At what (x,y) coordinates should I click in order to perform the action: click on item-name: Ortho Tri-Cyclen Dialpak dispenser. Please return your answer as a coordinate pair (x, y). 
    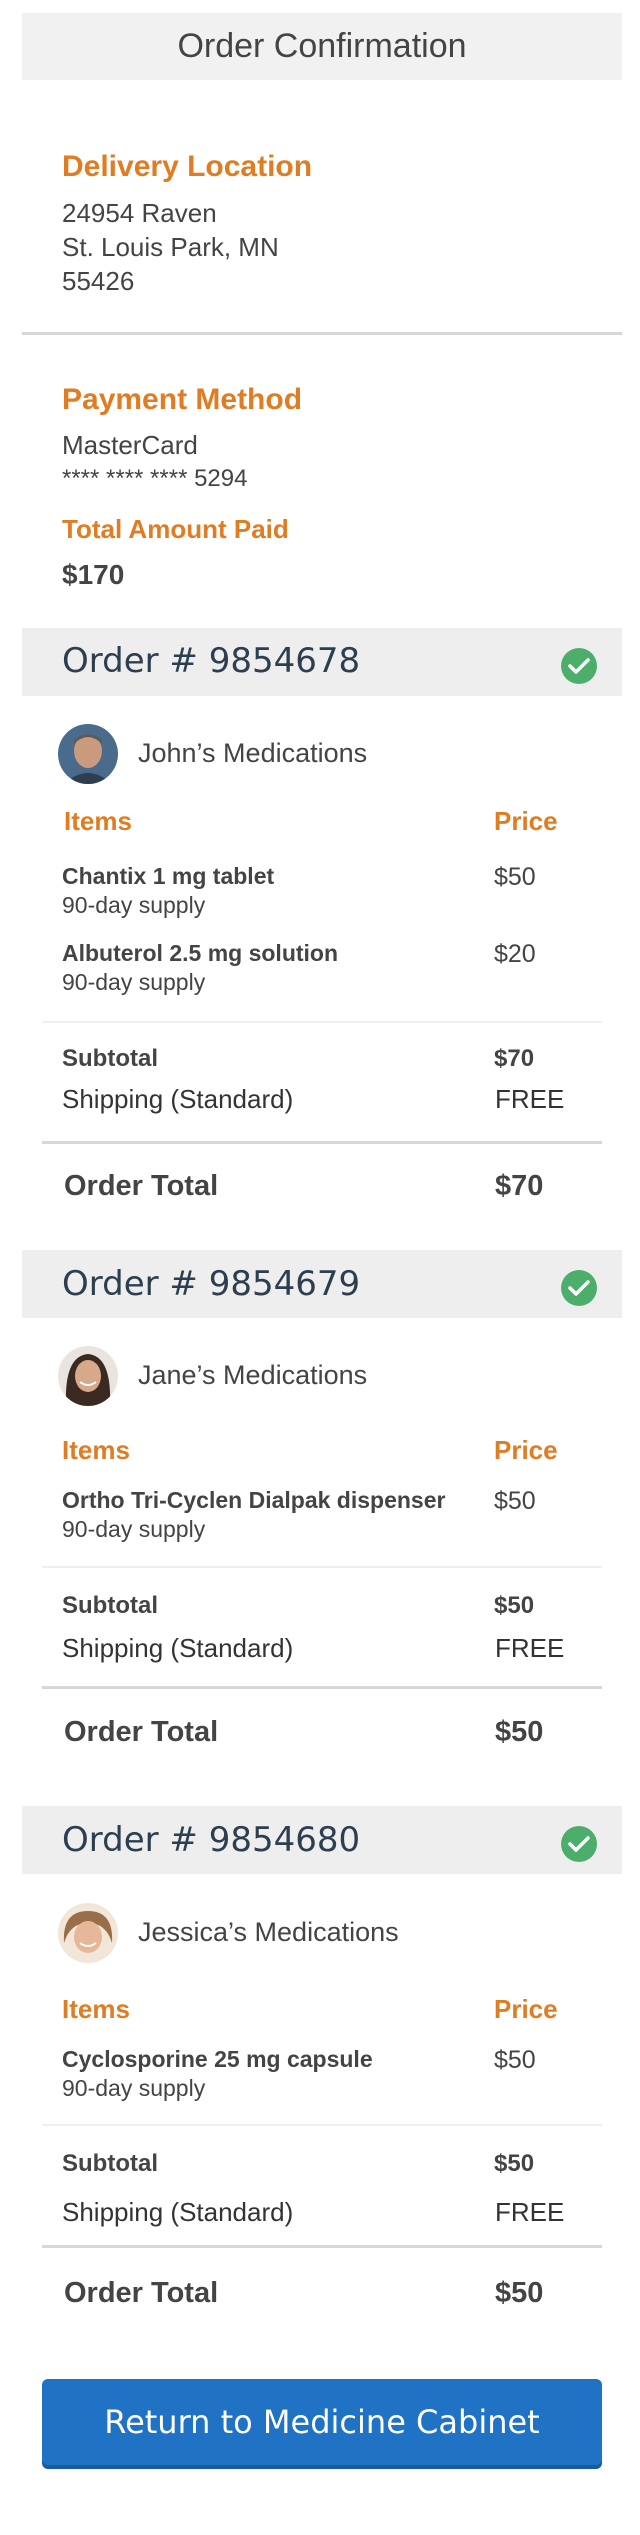
    Looking at the image, I should click on (254, 1500).